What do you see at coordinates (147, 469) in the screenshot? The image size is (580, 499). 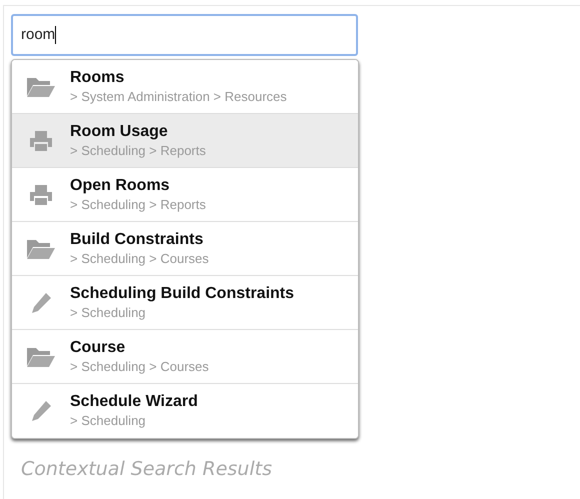 I see `caption: Contextual Search Results` at bounding box center [147, 469].